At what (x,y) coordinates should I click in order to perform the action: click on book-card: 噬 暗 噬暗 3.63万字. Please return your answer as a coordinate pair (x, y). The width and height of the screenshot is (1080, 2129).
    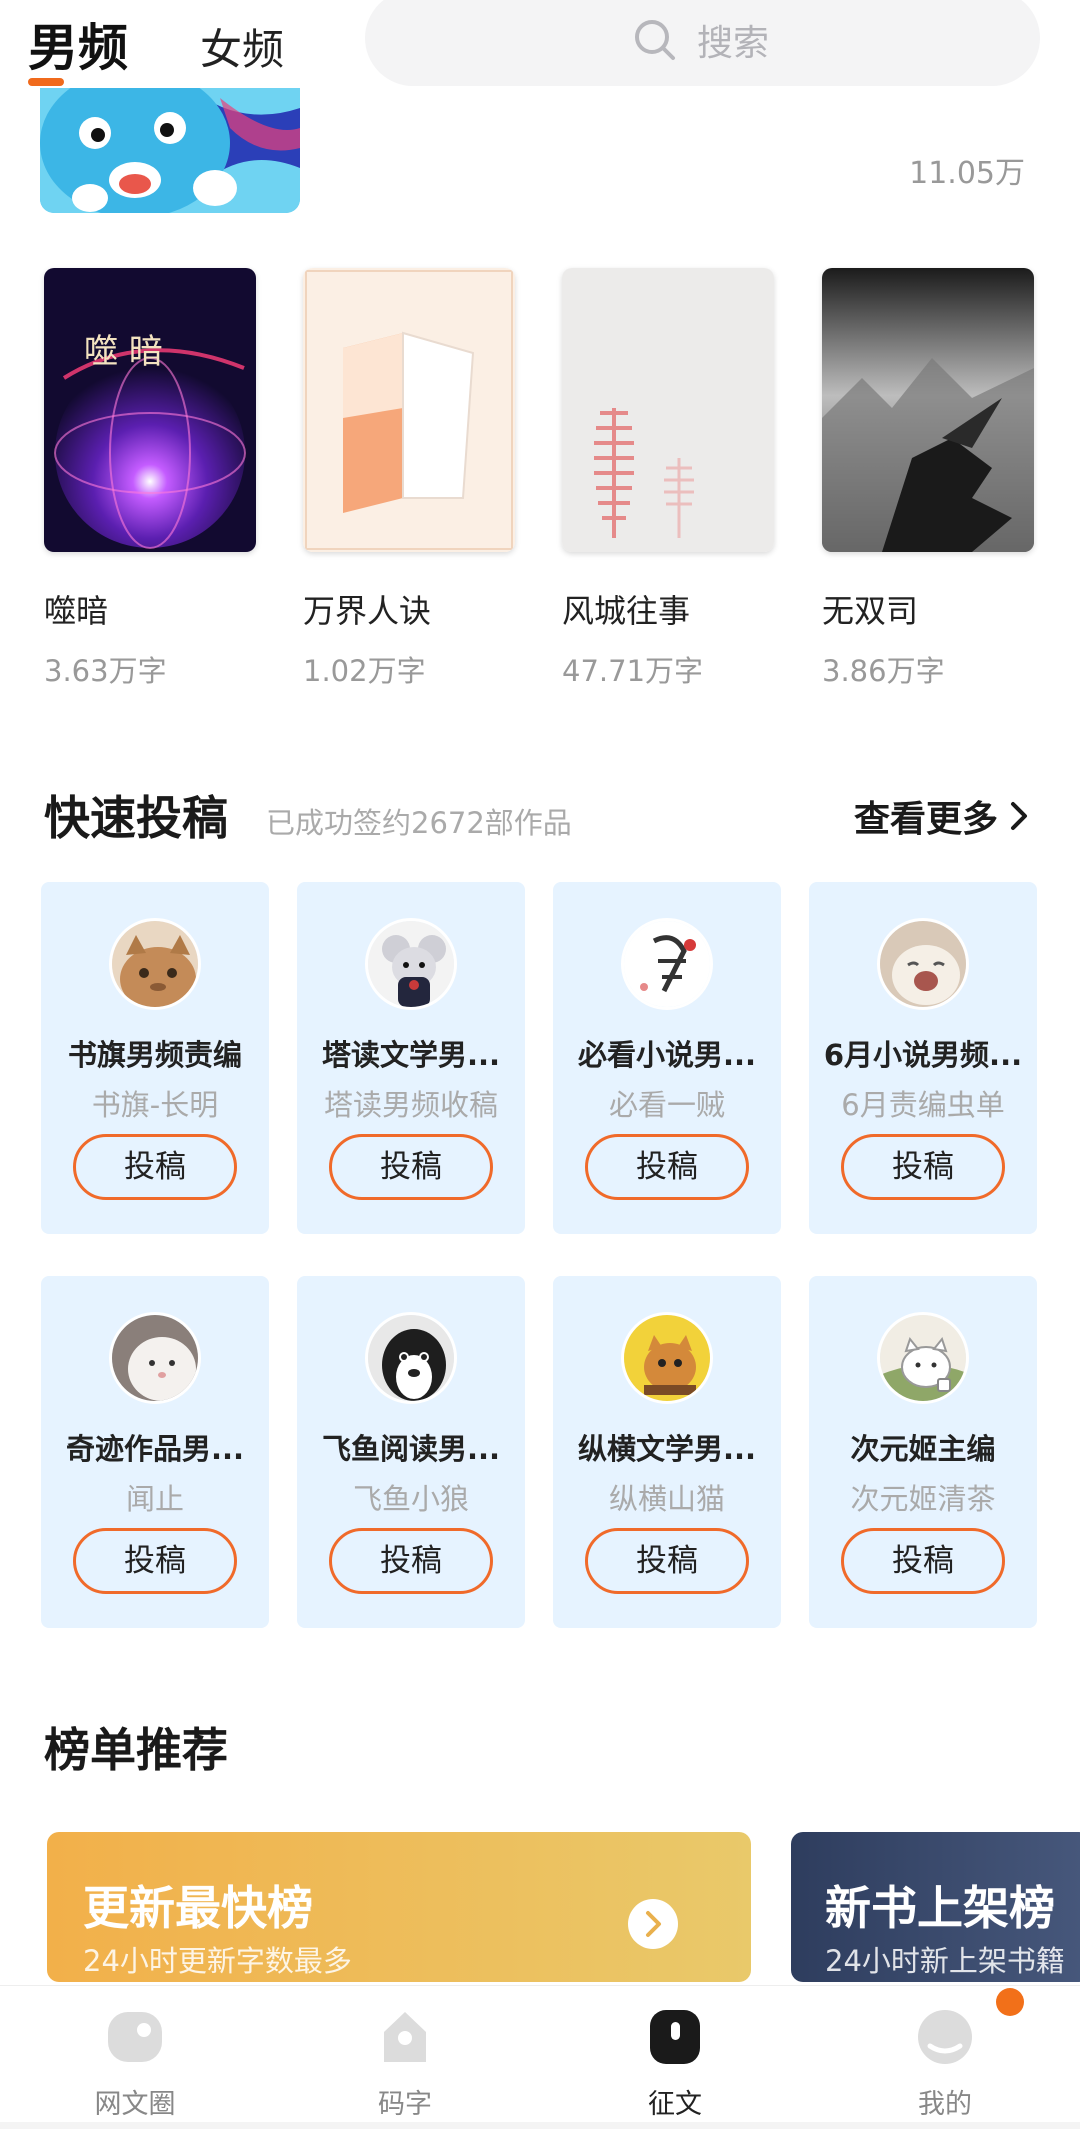
    Looking at the image, I should click on (150, 479).